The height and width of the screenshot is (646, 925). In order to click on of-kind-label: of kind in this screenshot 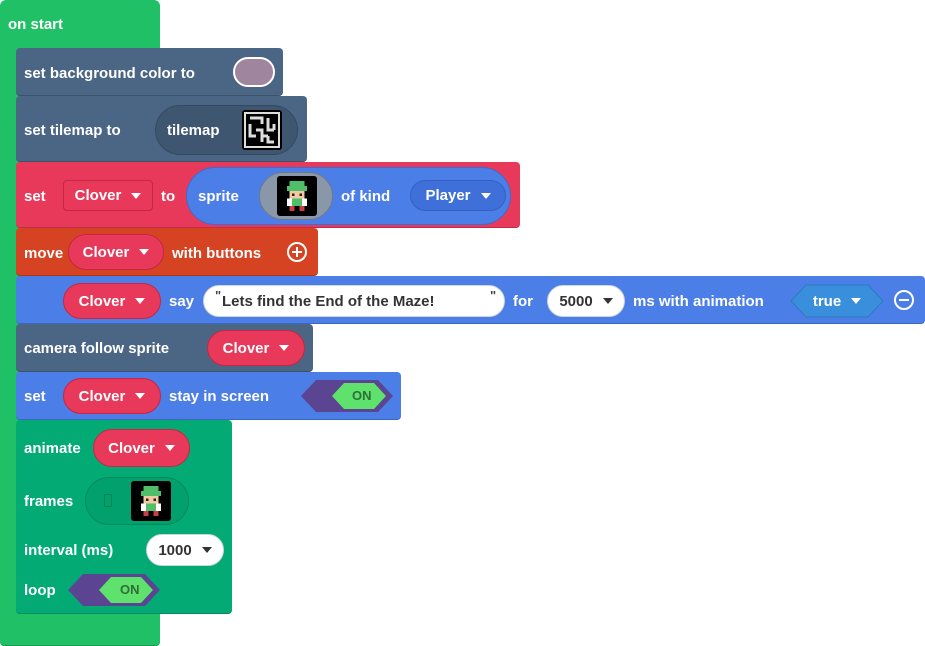, I will do `click(366, 196)`.